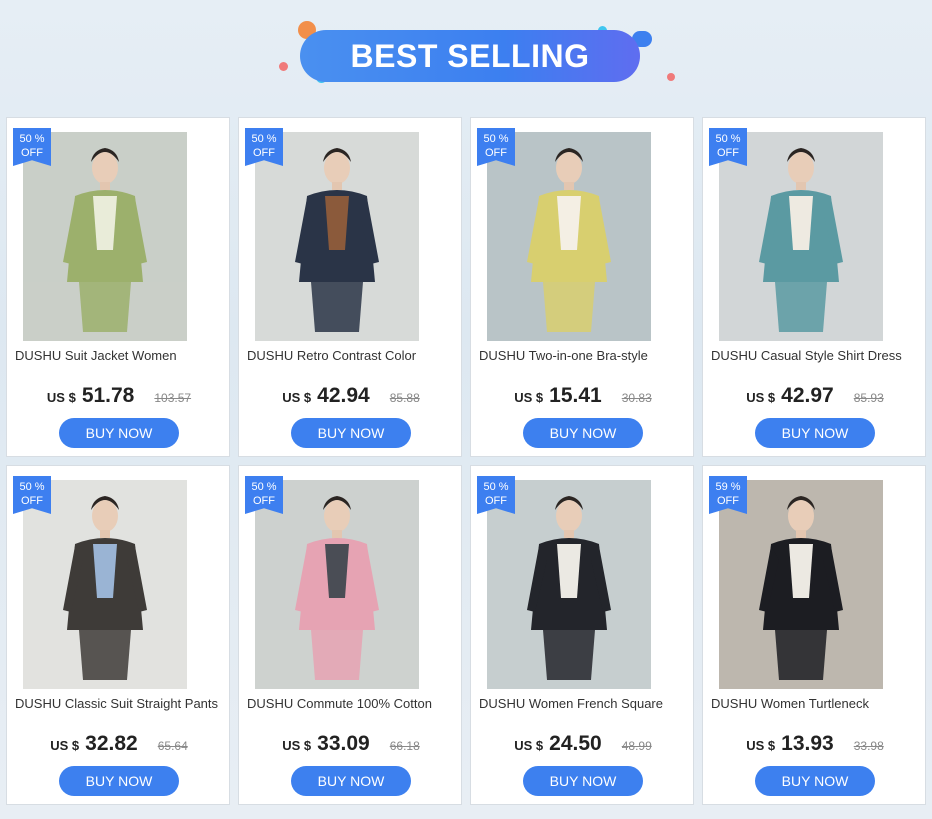 The width and height of the screenshot is (932, 819). Describe the element at coordinates (575, 743) in the screenshot. I see `sale-price: 24.50` at that location.